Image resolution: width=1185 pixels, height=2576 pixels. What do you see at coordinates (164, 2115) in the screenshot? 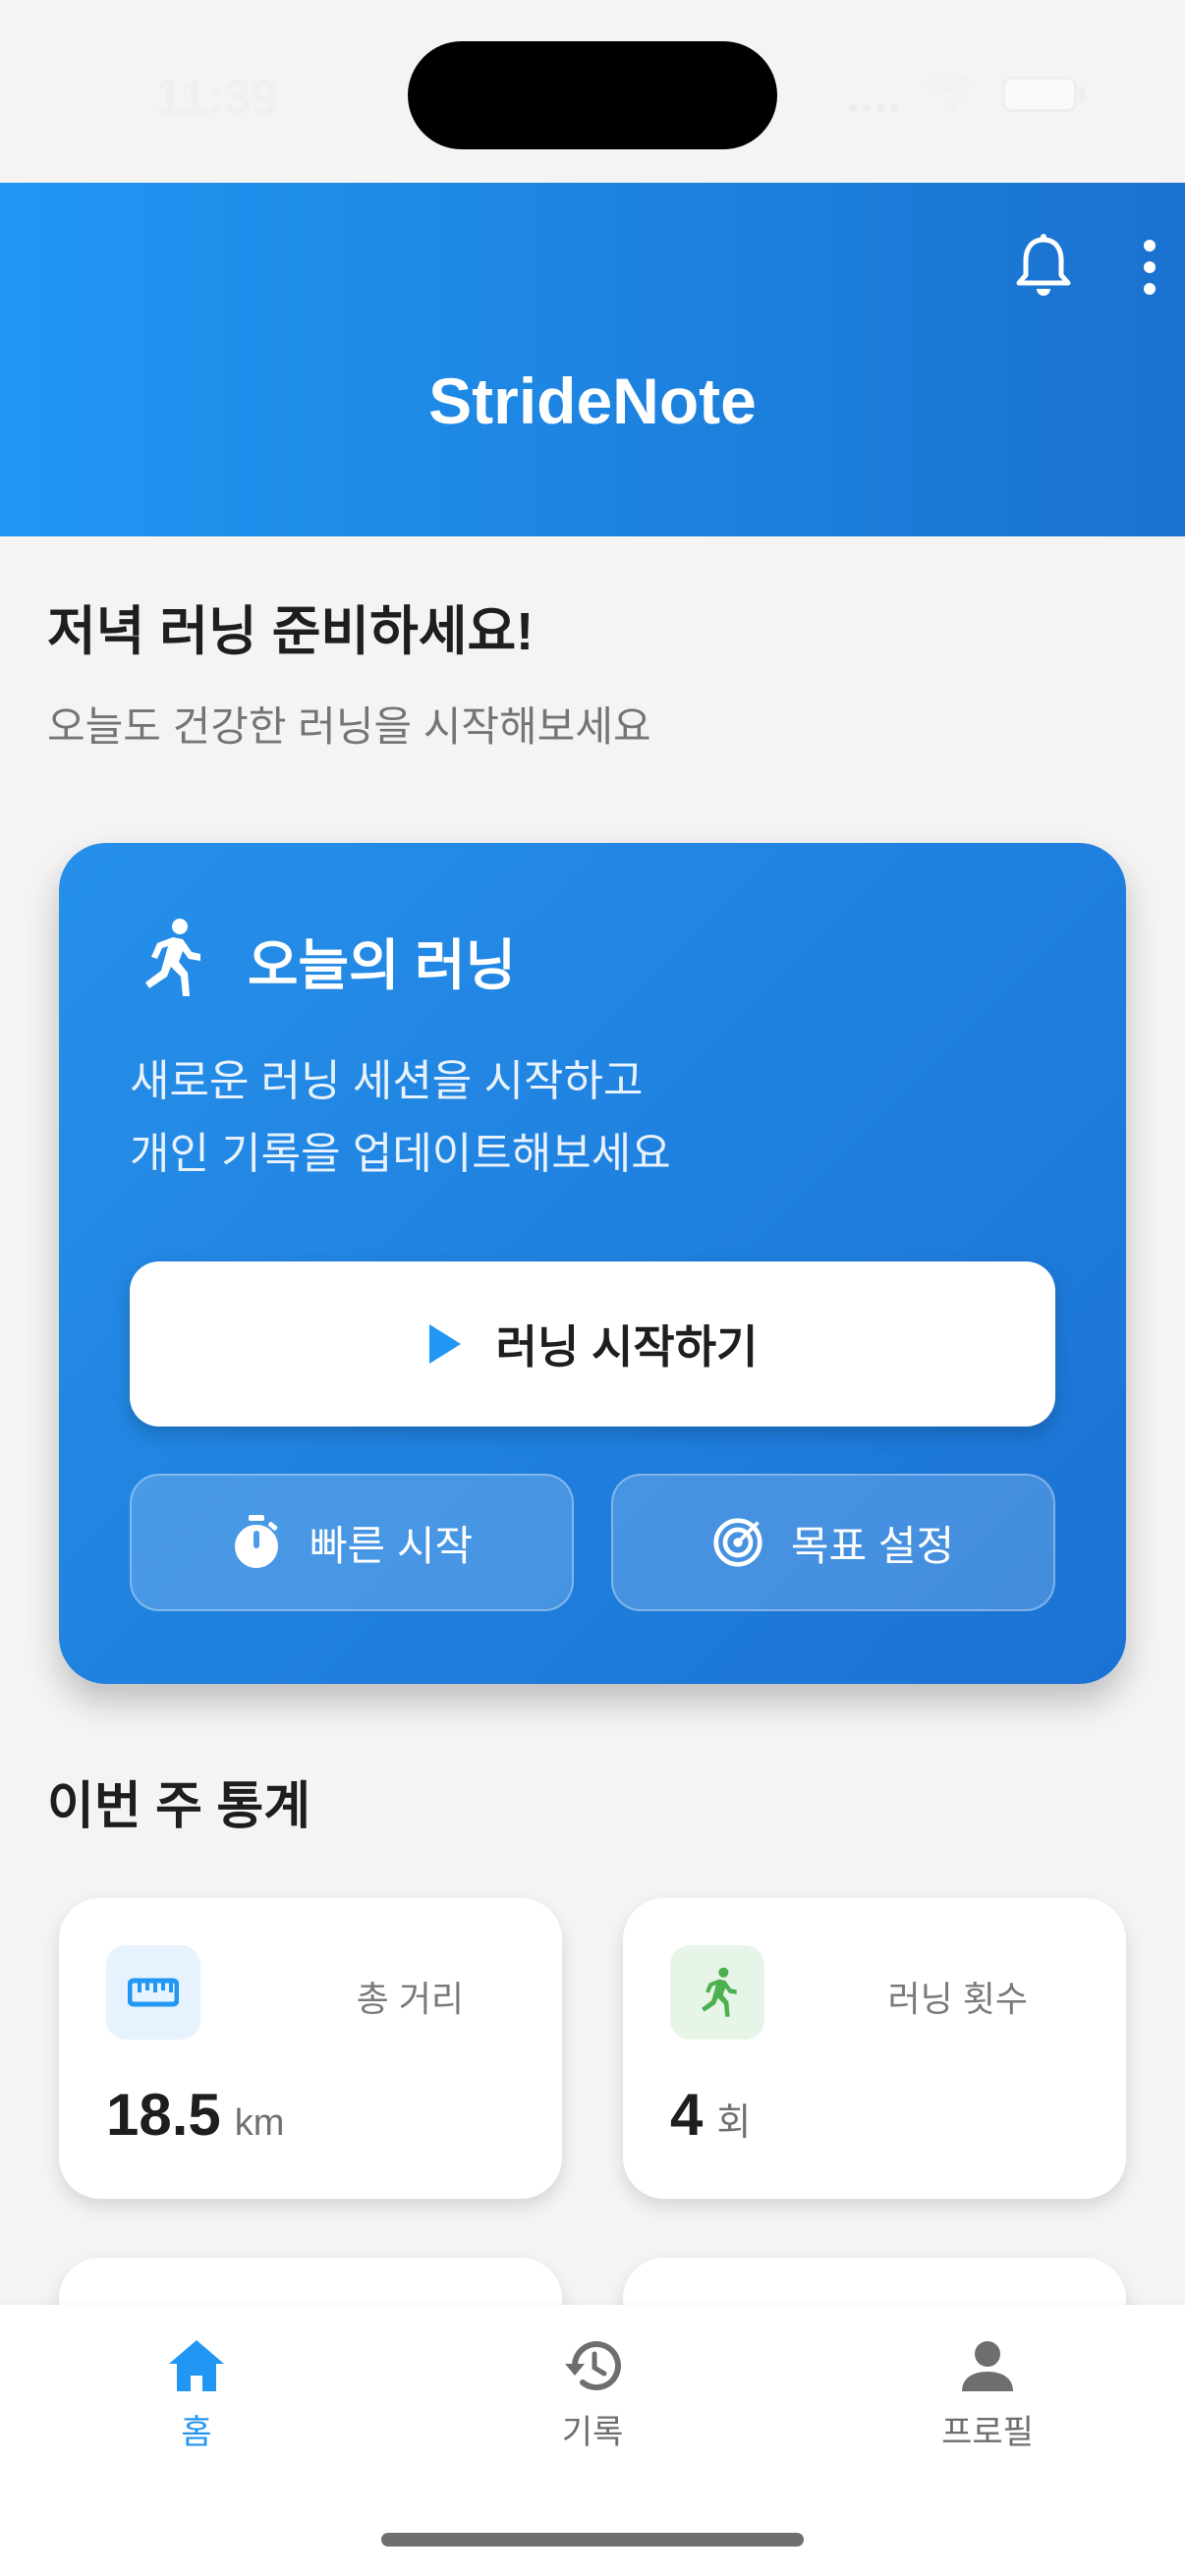
I see `stat-value: 18.5` at bounding box center [164, 2115].